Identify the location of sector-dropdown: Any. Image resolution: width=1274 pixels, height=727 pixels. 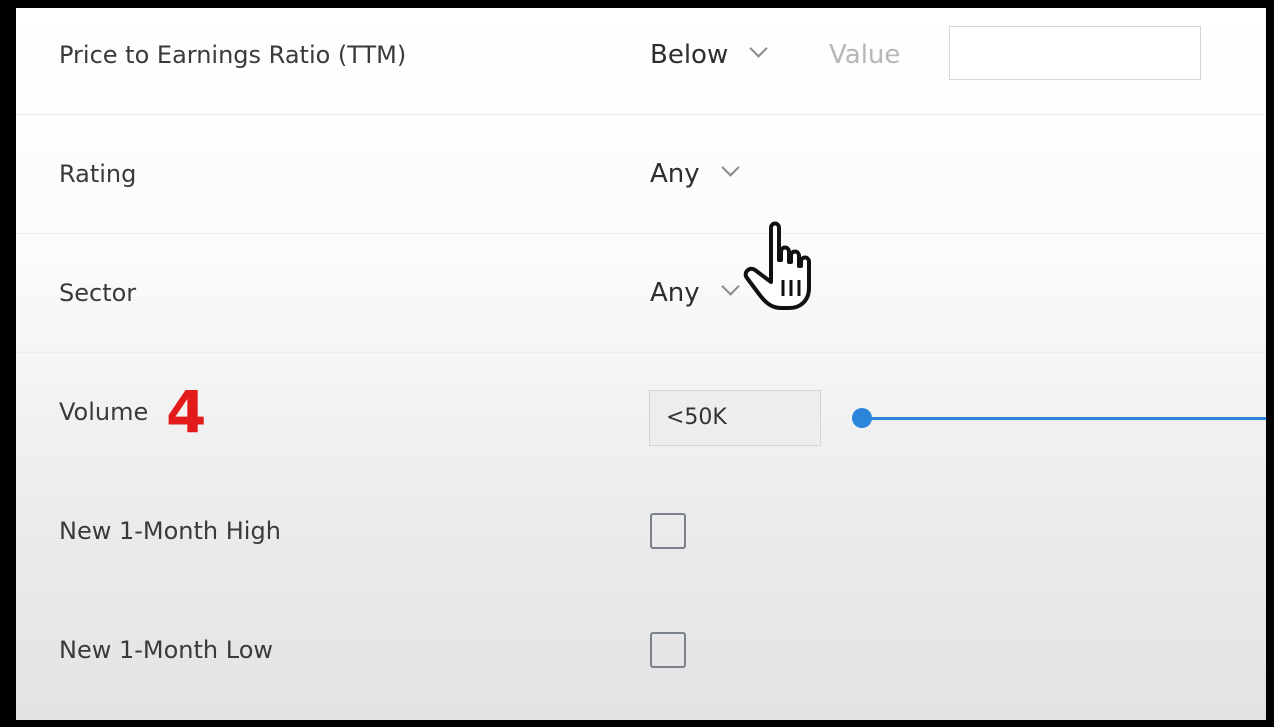
(695, 293).